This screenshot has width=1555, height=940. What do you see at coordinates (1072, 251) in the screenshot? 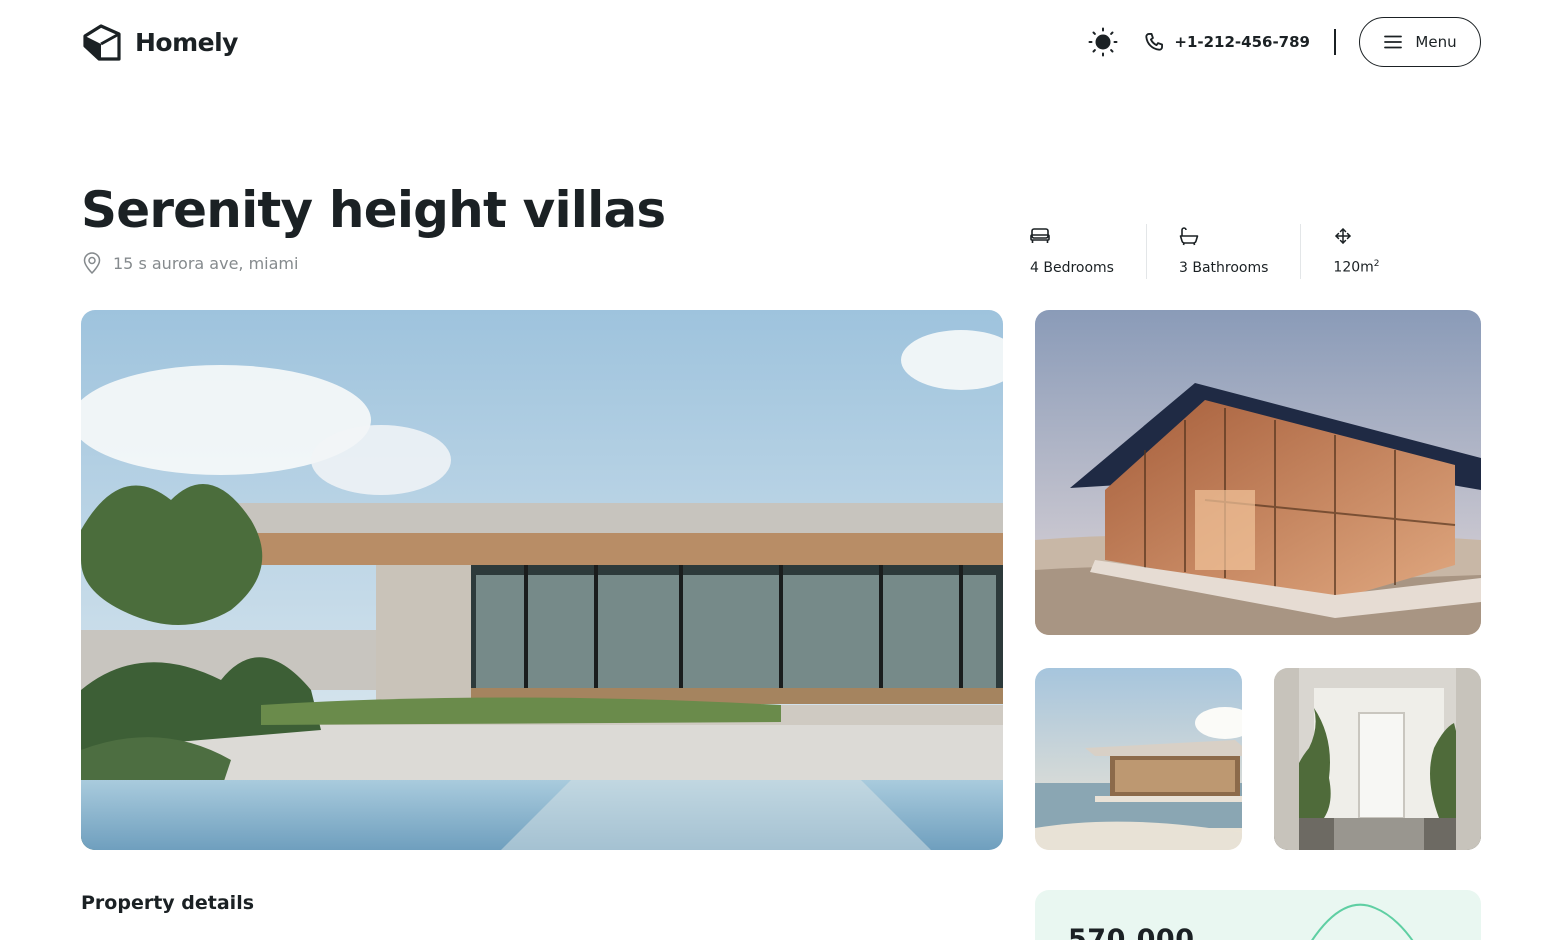
I see `stat-bedrooms: 4 Bedrooms` at bounding box center [1072, 251].